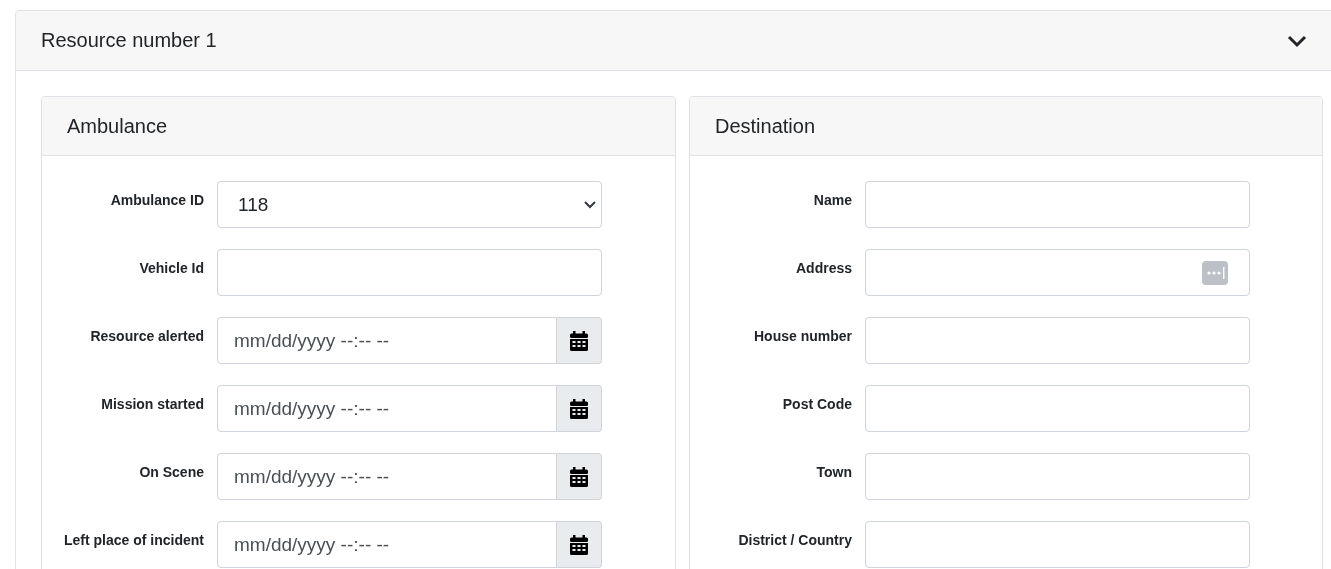  I want to click on section-title: Destination, so click(765, 126).